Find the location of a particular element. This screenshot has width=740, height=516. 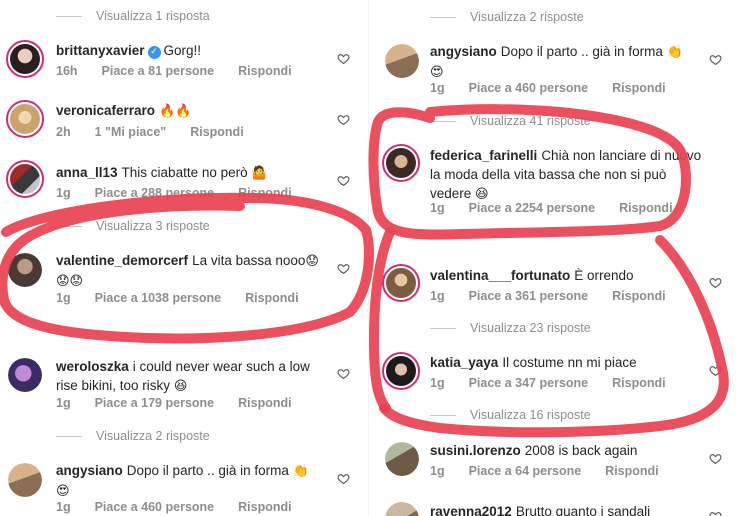

likes-count: 1 "Mi piace" is located at coordinates (131, 132).